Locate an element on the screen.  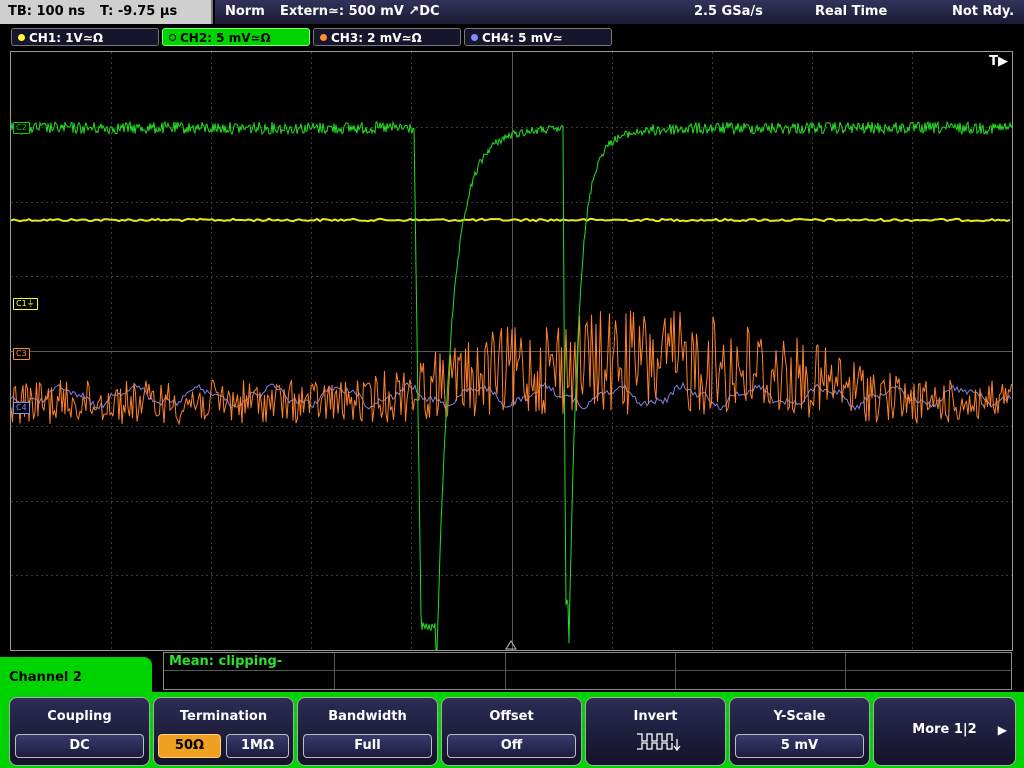
acquisition-mode: Real Time is located at coordinates (851, 11).